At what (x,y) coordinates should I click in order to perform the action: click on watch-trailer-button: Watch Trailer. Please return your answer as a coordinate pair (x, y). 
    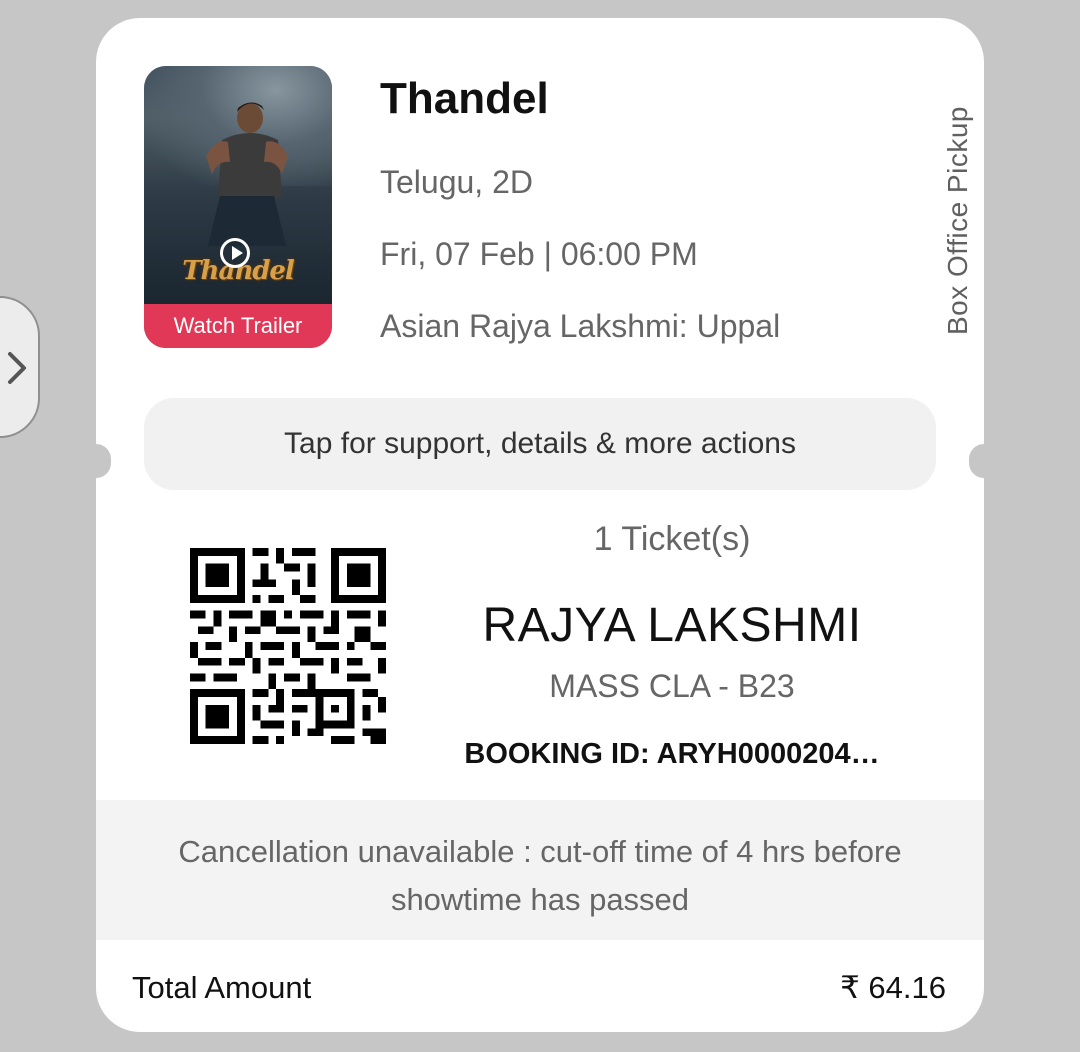
    Looking at the image, I should click on (238, 326).